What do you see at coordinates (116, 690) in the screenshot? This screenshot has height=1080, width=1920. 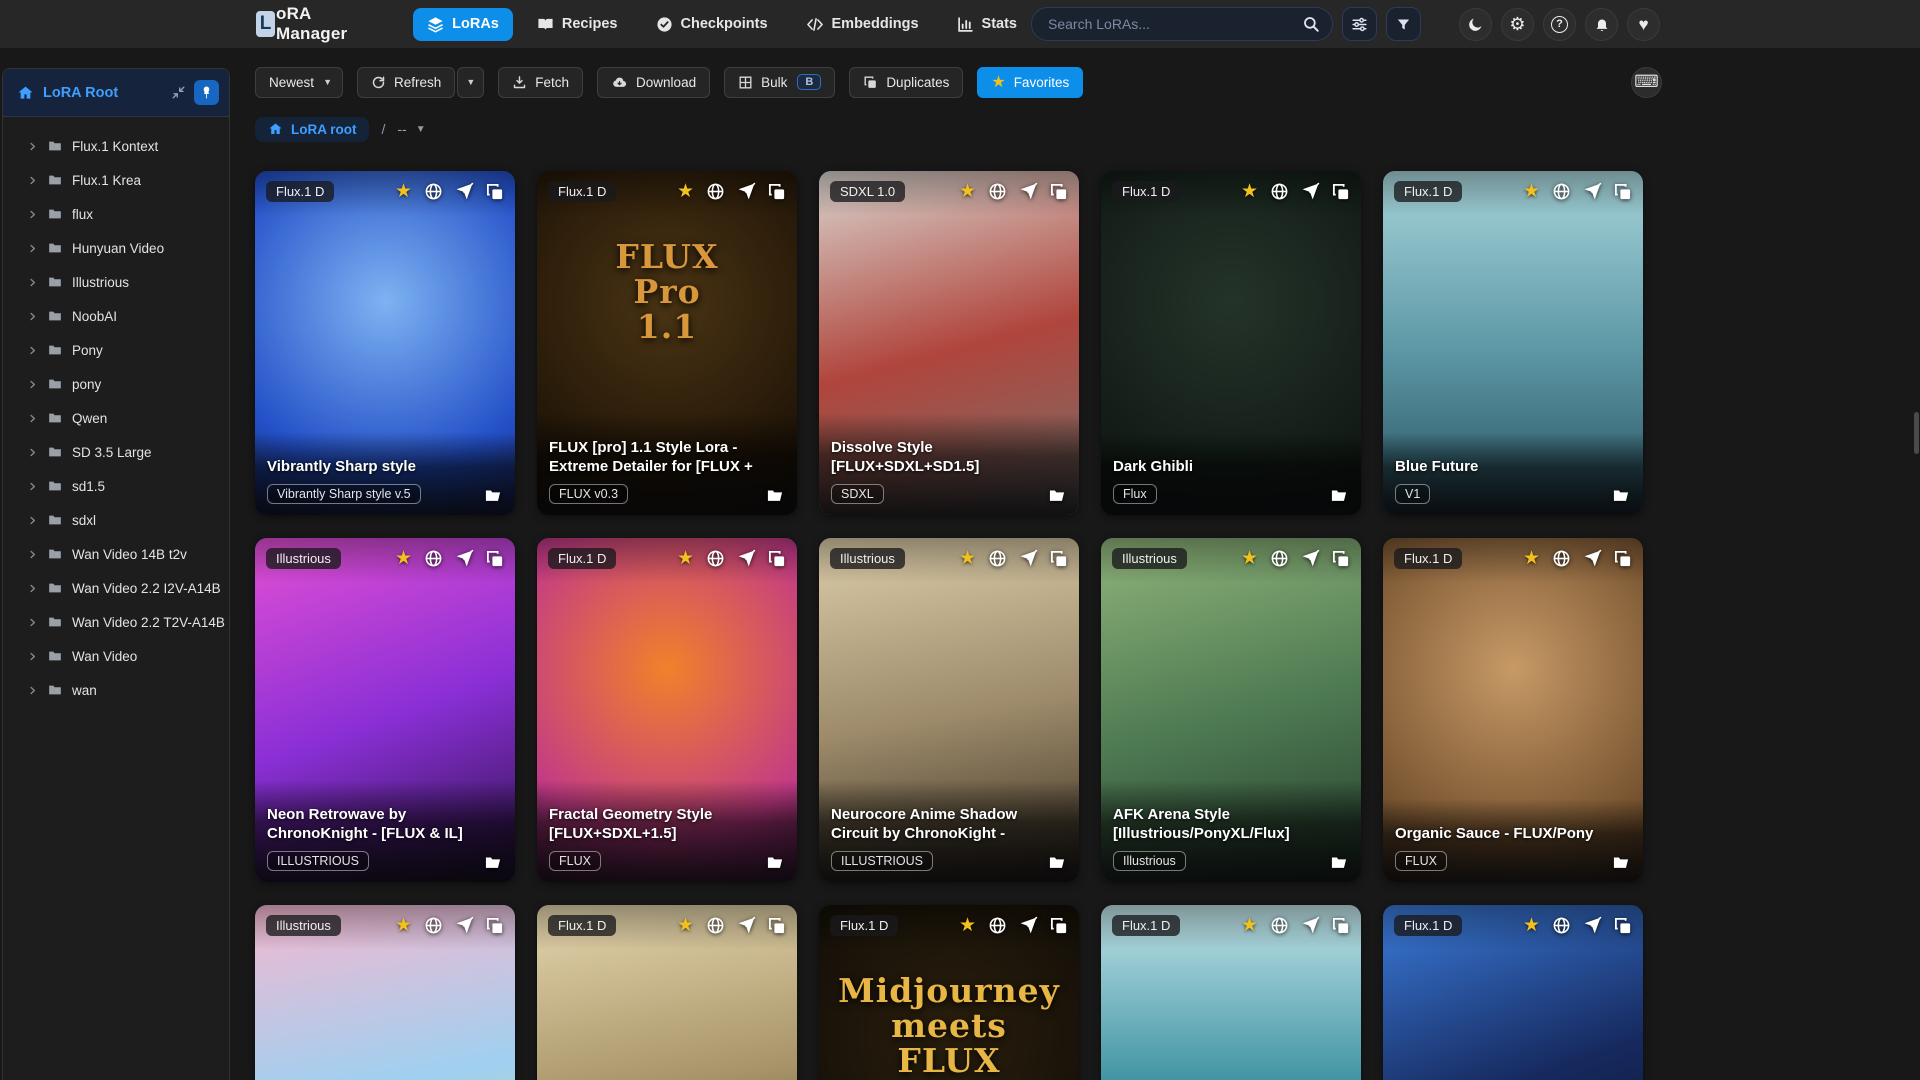 I see `folder-tree-item: wan` at bounding box center [116, 690].